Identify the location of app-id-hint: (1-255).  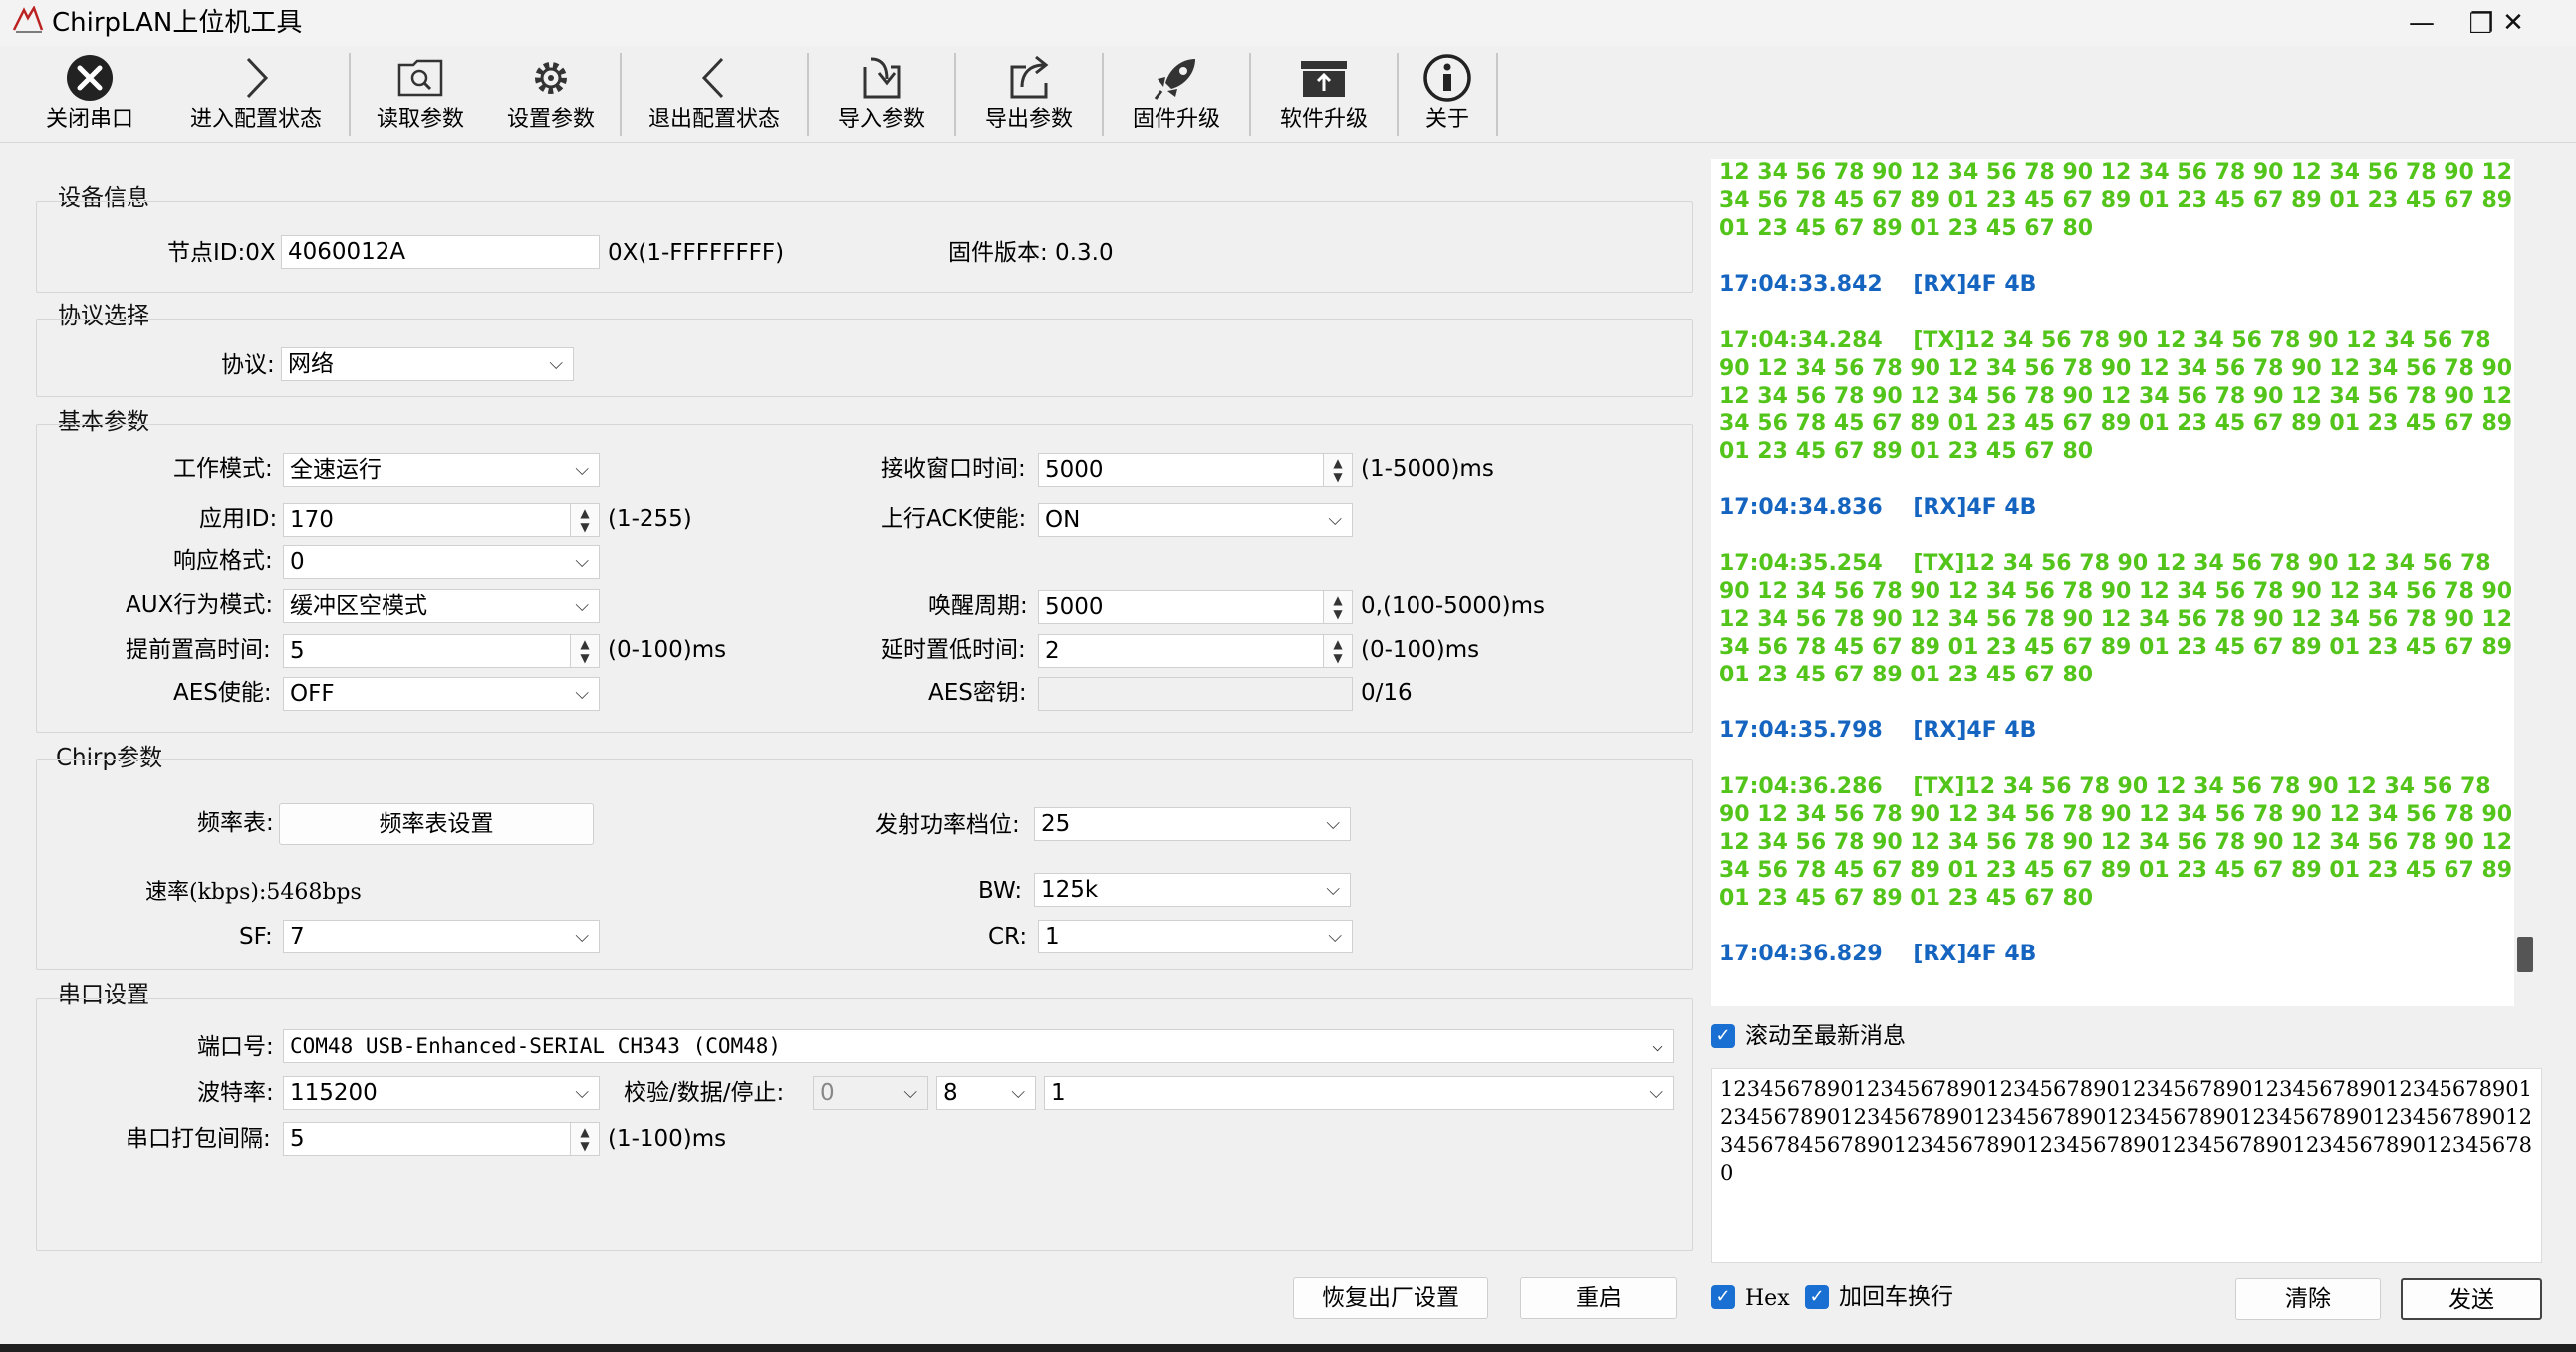
(650, 519).